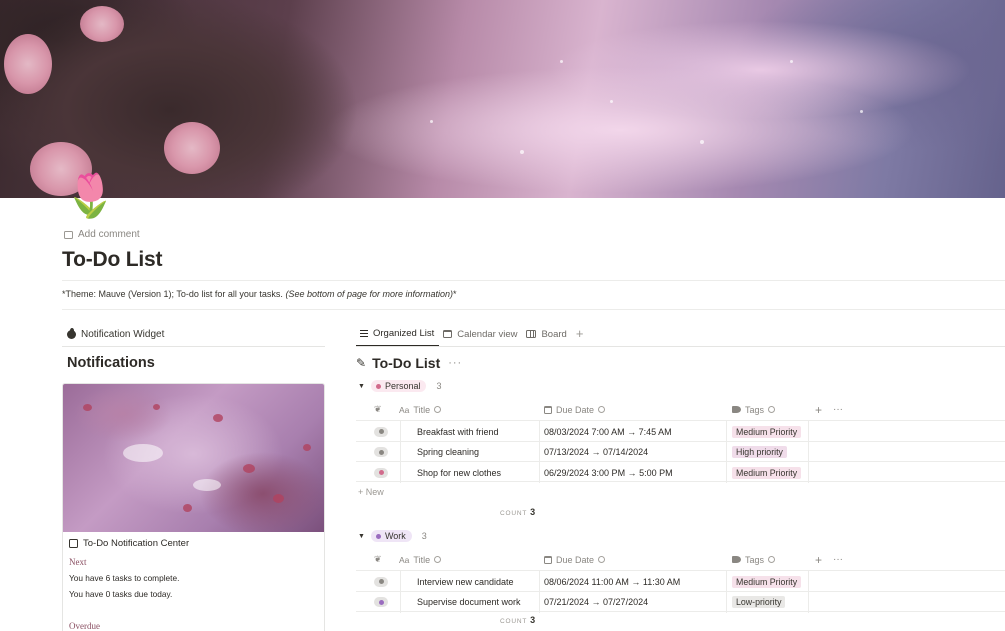 This screenshot has height=631, width=1005. I want to click on group-pill: Work, so click(391, 536).